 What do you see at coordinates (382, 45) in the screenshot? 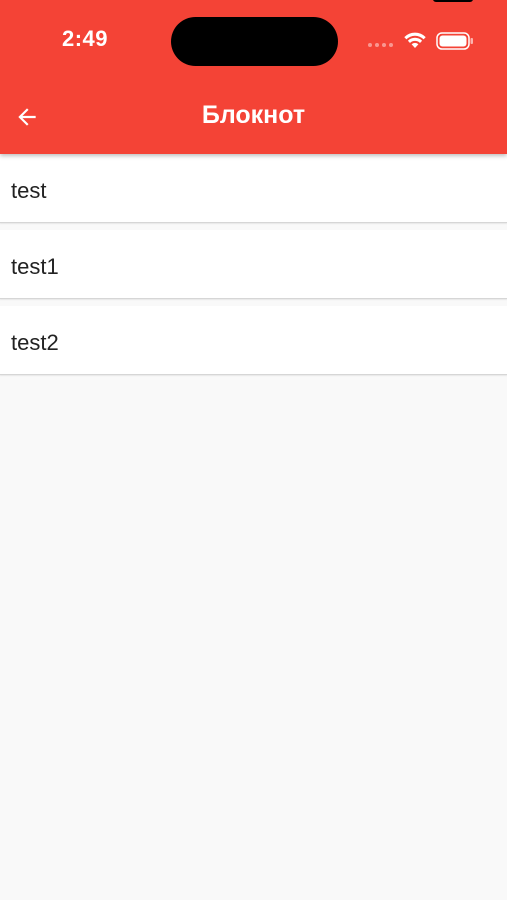
I see `cellular-signal-icon` at bounding box center [382, 45].